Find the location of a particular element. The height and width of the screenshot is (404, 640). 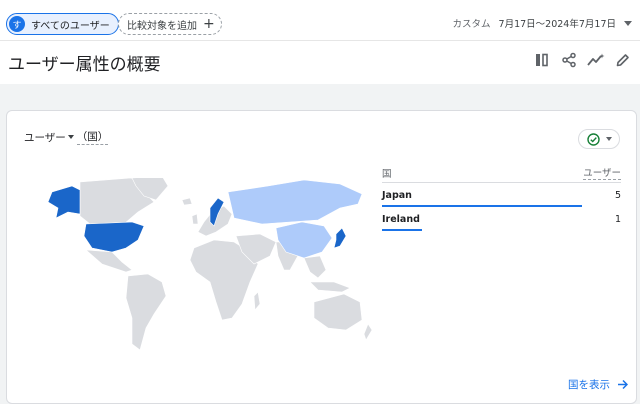

row-users: 5 is located at coordinates (617, 195).